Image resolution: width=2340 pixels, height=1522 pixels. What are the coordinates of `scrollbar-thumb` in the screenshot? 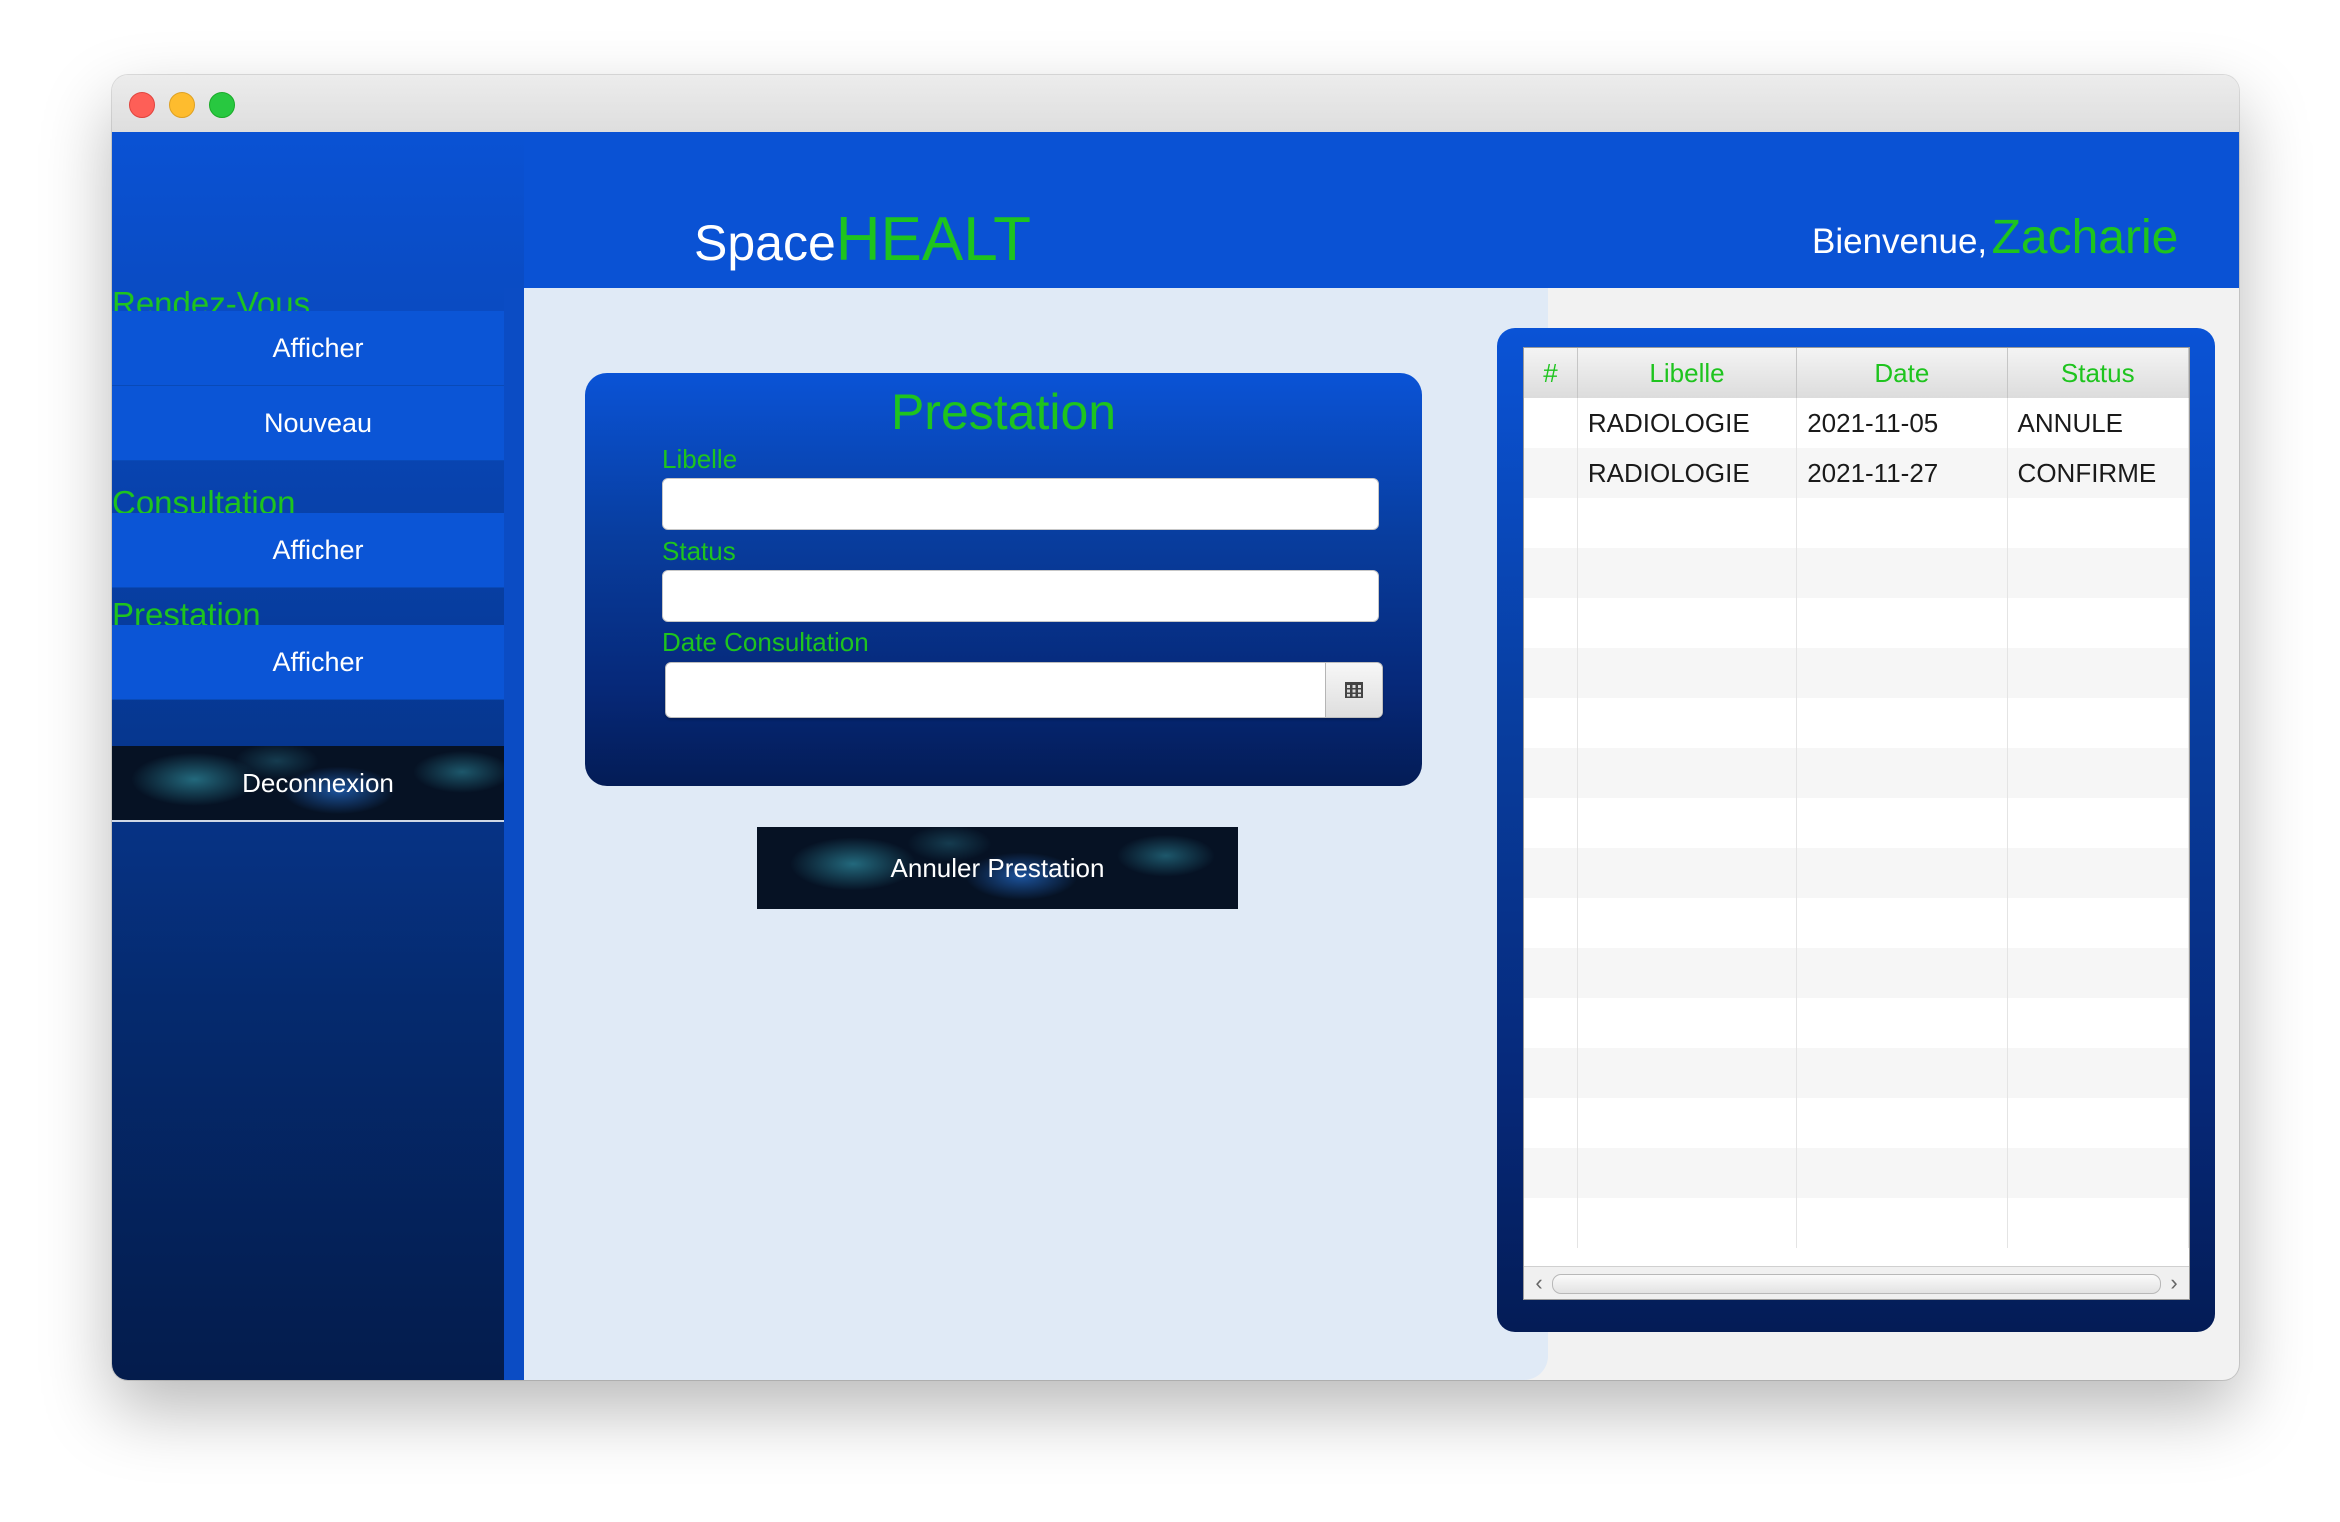 It's located at (1856, 1284).